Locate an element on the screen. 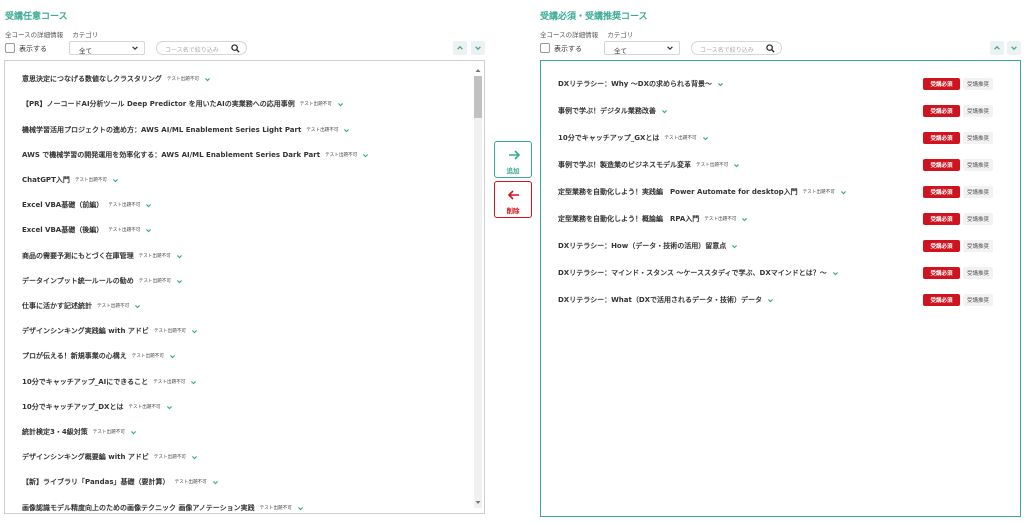 This screenshot has width=1024, height=523. list-item: 10分でキャッチアップ_AIにできること テスト出題不可 is located at coordinates (109, 382).